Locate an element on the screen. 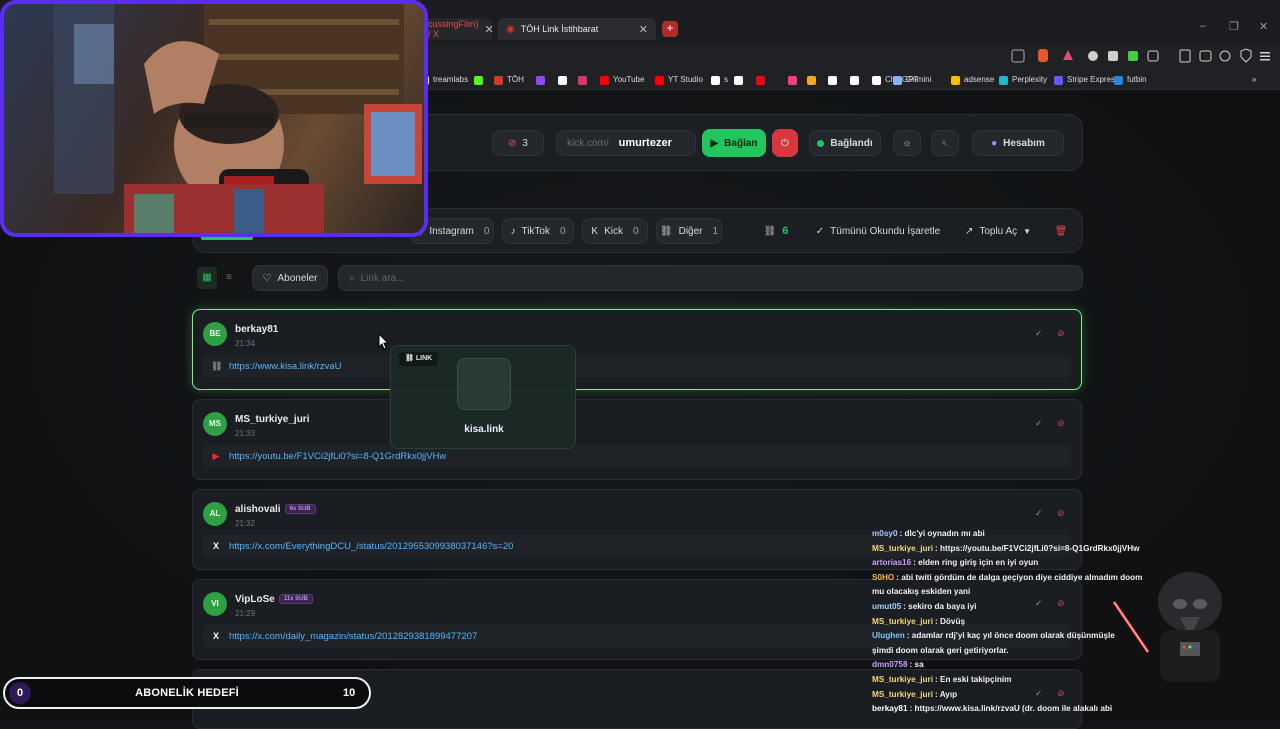 This screenshot has width=1280, height=729. bulk-open-button: ↗ Toplu Aç ▼ is located at coordinates (998, 231).